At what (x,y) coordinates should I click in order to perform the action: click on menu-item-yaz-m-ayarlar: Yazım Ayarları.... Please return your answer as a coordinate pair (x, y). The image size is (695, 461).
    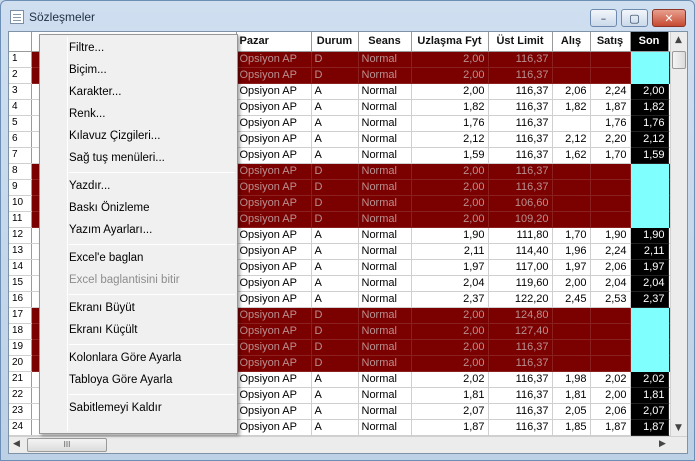
    Looking at the image, I should click on (110, 230).